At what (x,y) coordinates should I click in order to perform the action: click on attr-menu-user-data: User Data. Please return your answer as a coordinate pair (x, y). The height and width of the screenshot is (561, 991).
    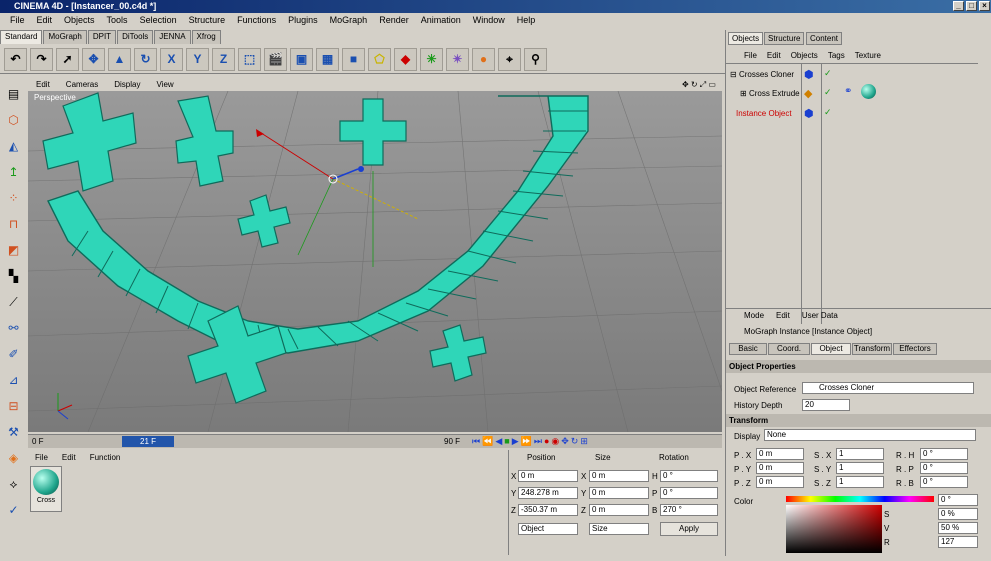
    Looking at the image, I should click on (820, 315).